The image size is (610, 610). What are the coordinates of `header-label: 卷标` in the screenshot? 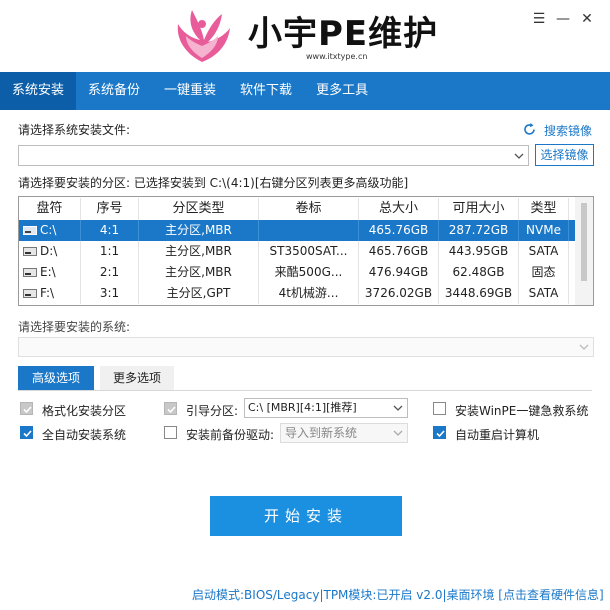 It's located at (309, 209).